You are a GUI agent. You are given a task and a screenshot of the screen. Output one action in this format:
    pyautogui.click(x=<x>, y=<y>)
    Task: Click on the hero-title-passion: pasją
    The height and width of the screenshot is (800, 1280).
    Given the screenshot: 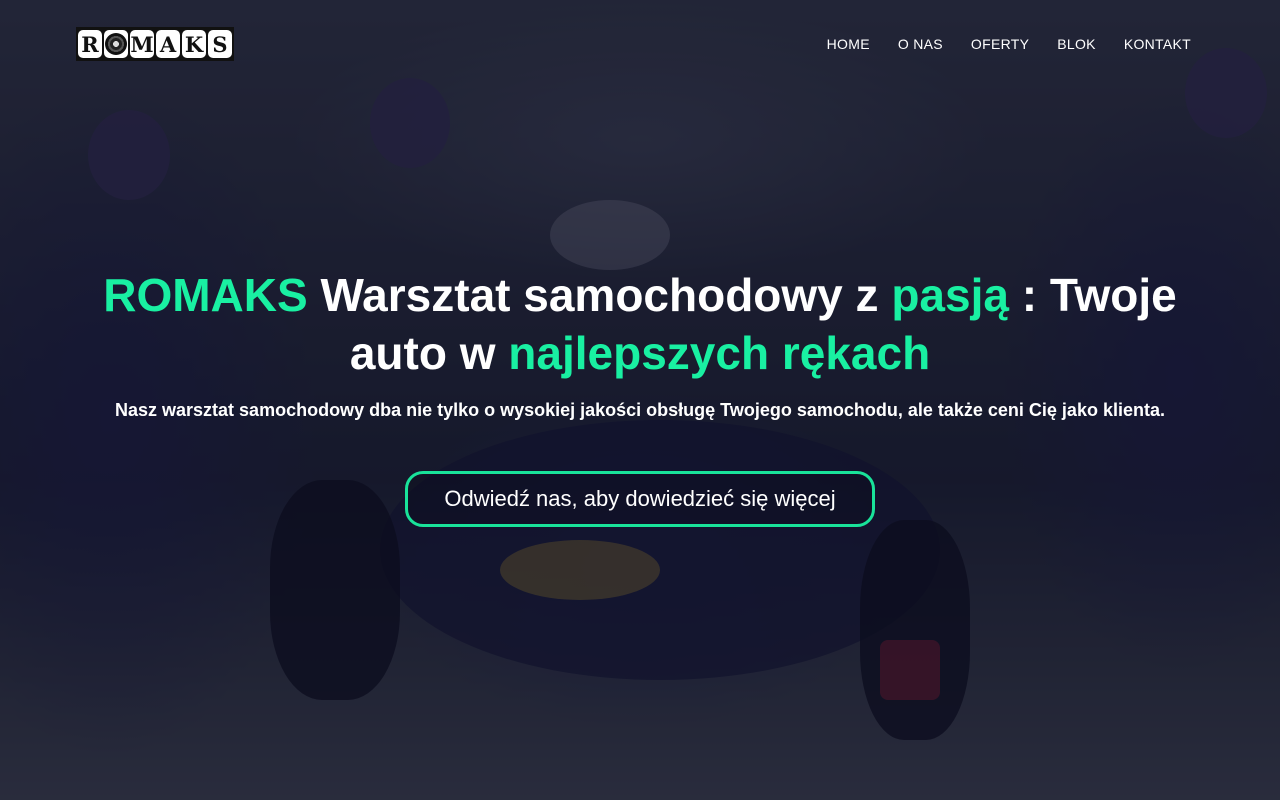 What is the action you would take?
    pyautogui.click(x=950, y=295)
    